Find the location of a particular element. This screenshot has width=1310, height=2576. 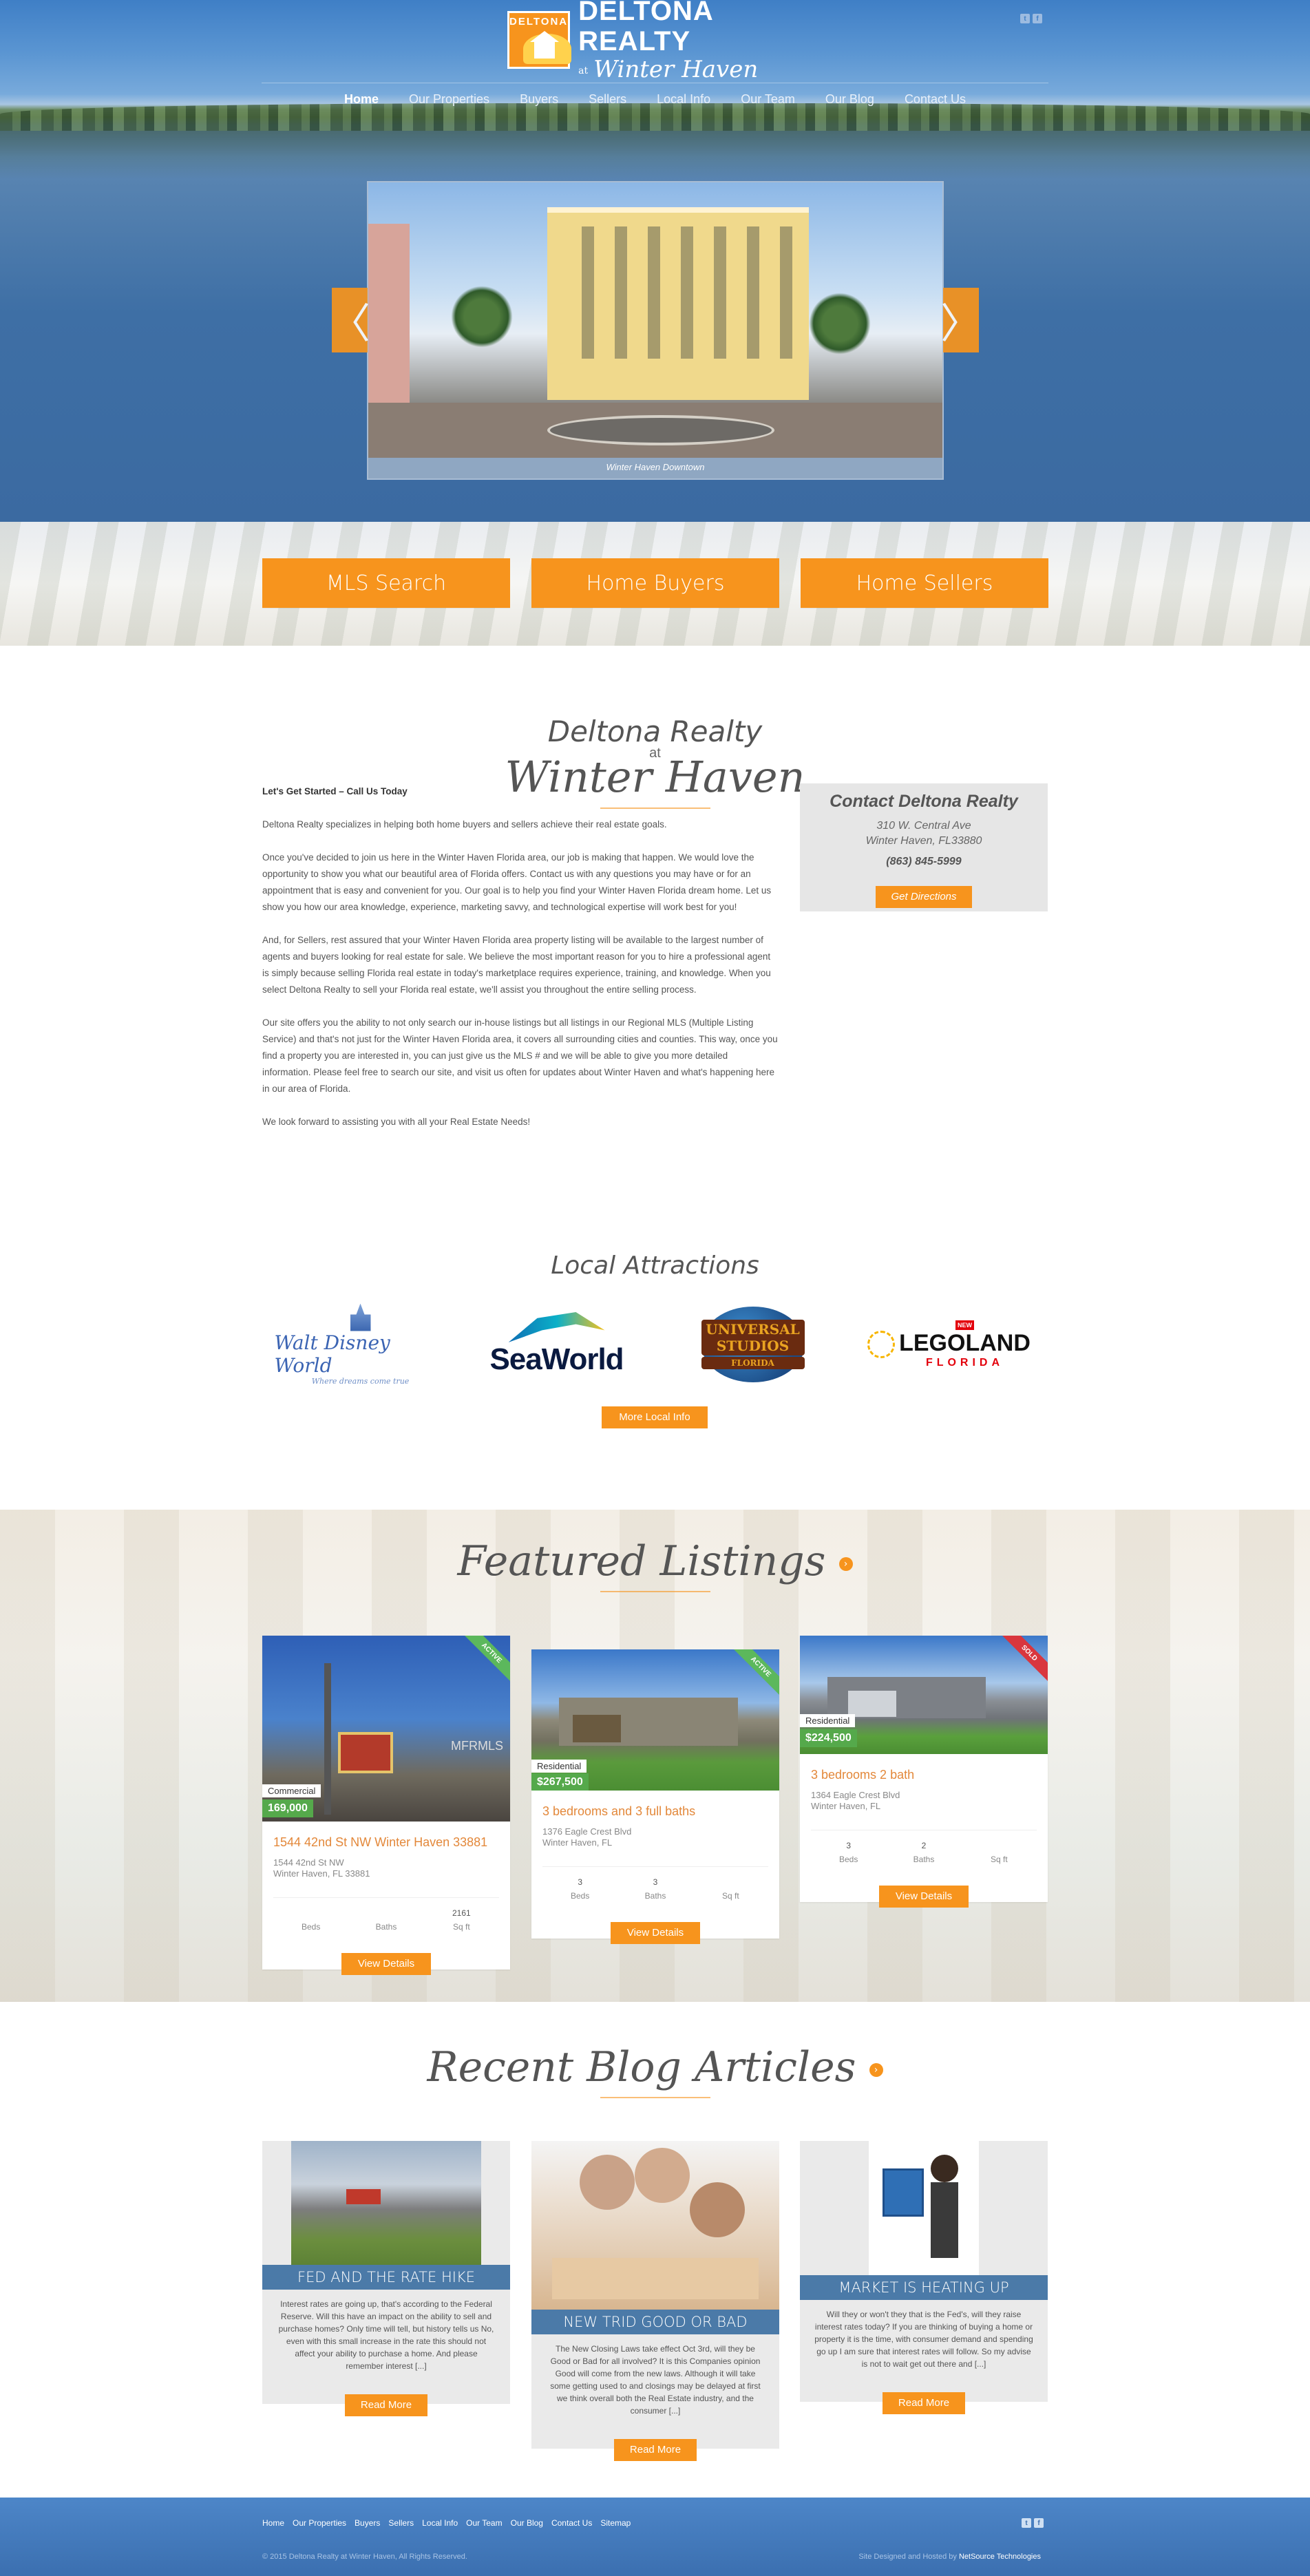

universal-studios-logo: UNIVERSAL STUDIOS FLORIDA is located at coordinates (753, 1345).